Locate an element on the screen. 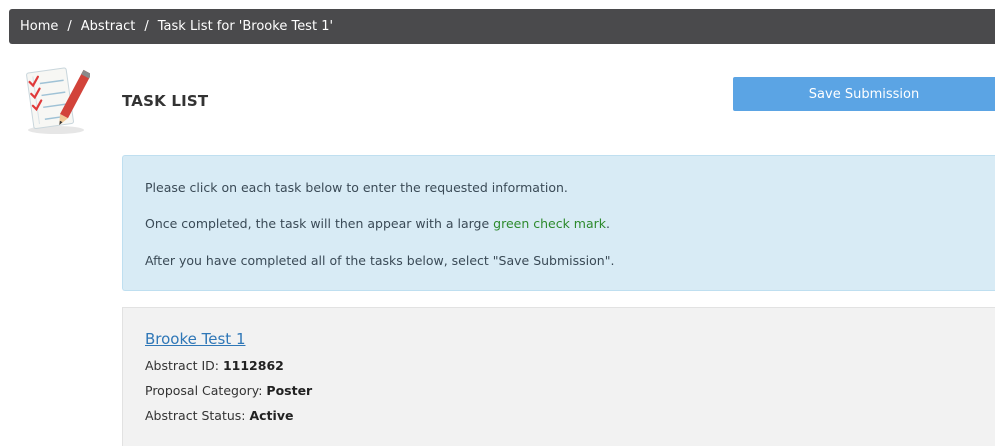  page-title: TASK LIST is located at coordinates (165, 101).